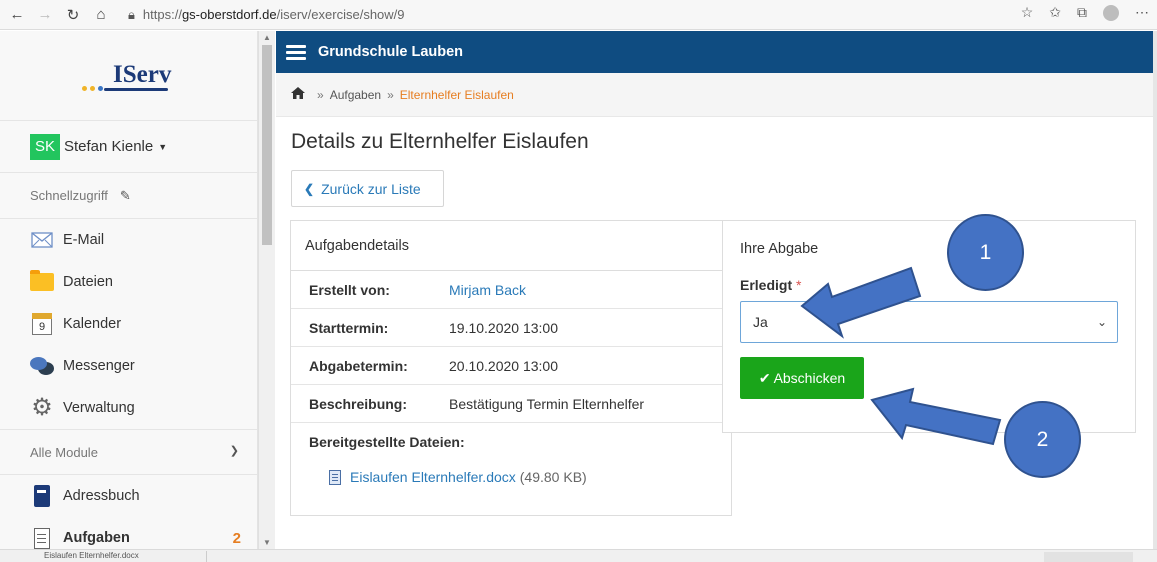 This screenshot has height=562, width=1157. I want to click on file-item: Eislaufen Elternhelfer.docx (49.80 KB), so click(511, 477).